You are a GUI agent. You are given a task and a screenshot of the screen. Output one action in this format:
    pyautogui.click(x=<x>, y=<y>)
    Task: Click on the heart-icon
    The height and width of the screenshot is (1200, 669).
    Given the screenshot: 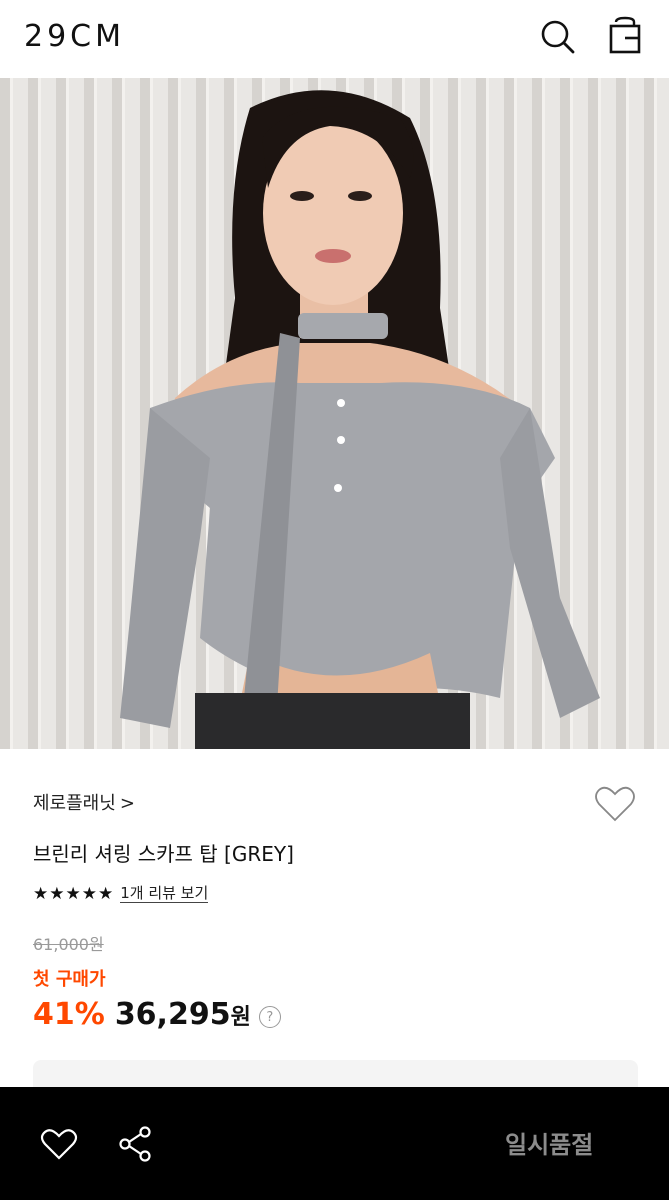 What is the action you would take?
    pyautogui.click(x=59, y=1144)
    